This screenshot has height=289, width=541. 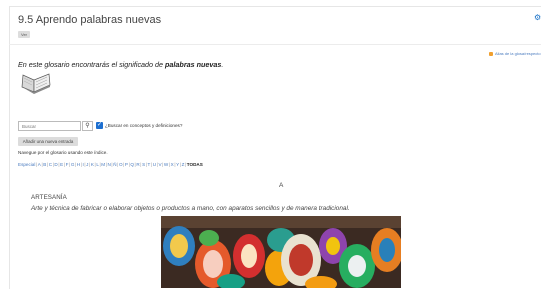 What do you see at coordinates (61, 164) in the screenshot?
I see `letter-index-item: E` at bounding box center [61, 164].